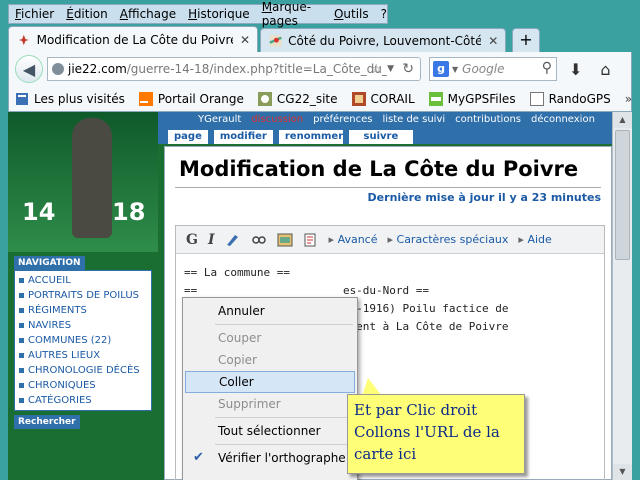  Describe the element at coordinates (297, 98) in the screenshot. I see `bookmark-cg22: CG22_site` at that location.